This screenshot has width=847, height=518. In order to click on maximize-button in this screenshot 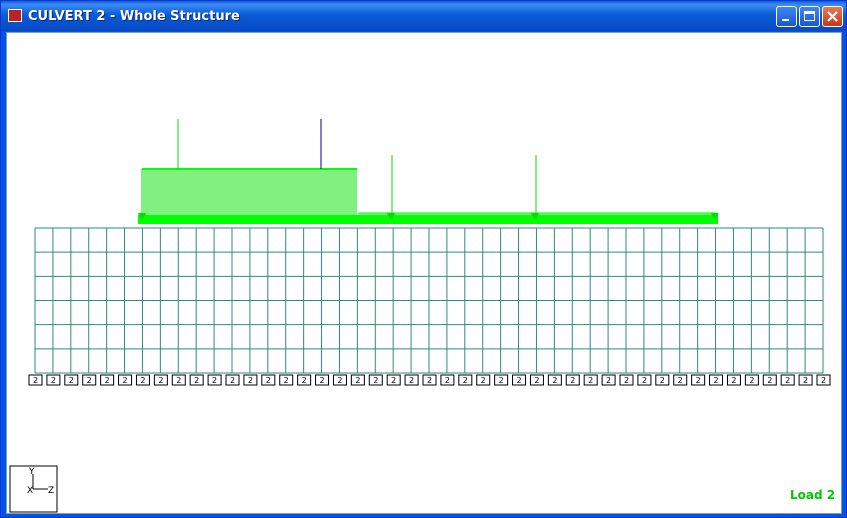, I will do `click(809, 16)`.